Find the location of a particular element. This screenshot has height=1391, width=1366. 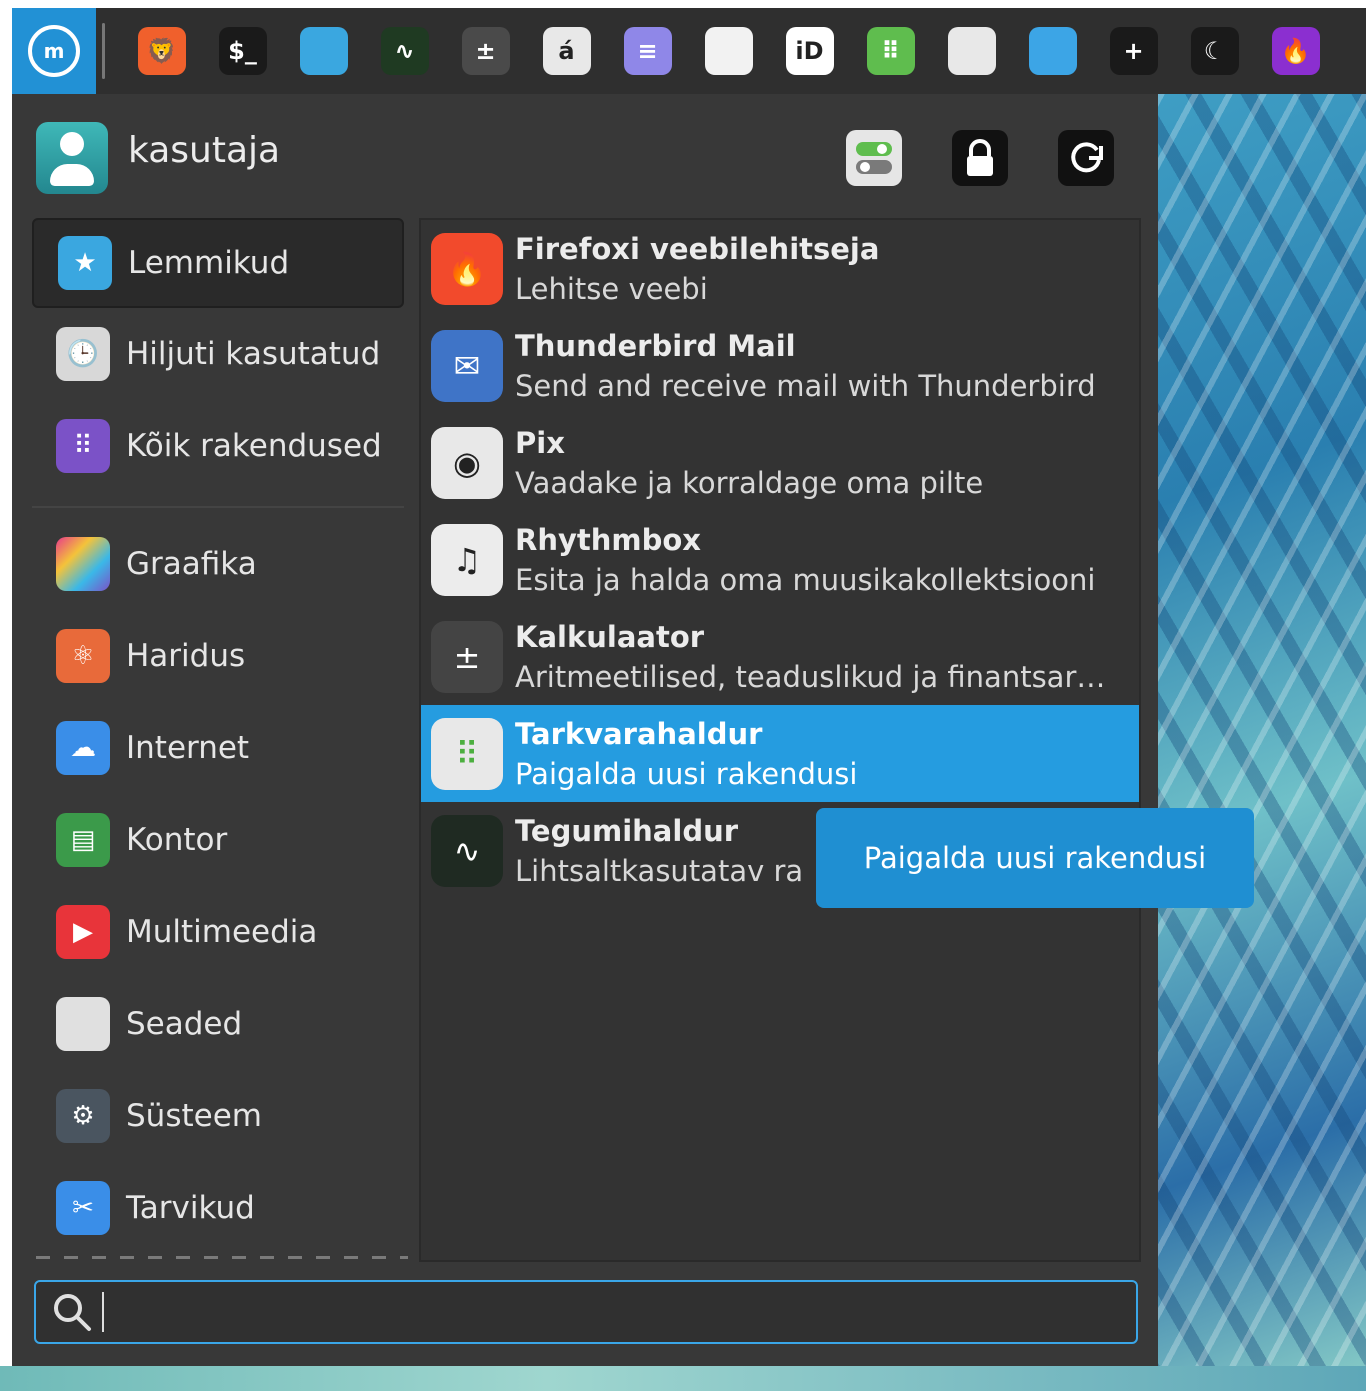

app-name: Firefoxi veebilehitseja is located at coordinates (697, 248).